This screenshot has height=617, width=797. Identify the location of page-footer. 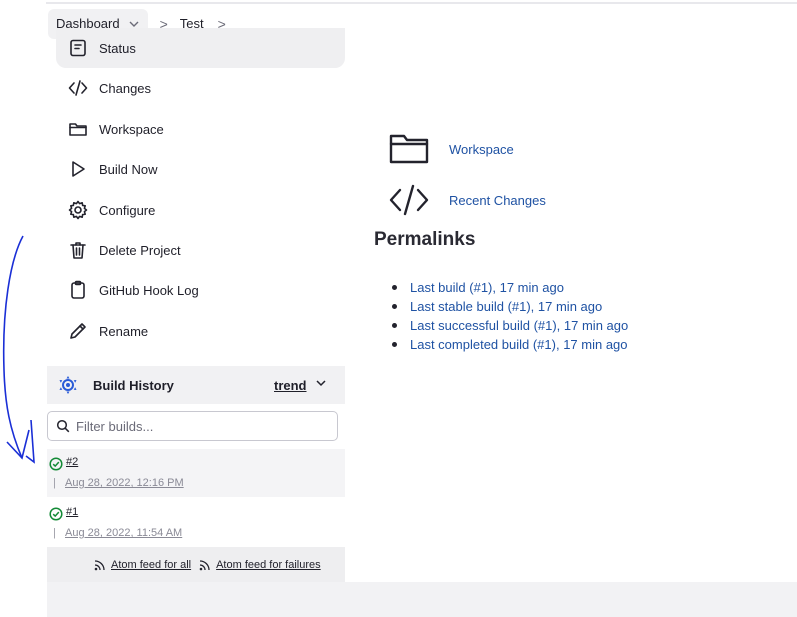
(422, 599).